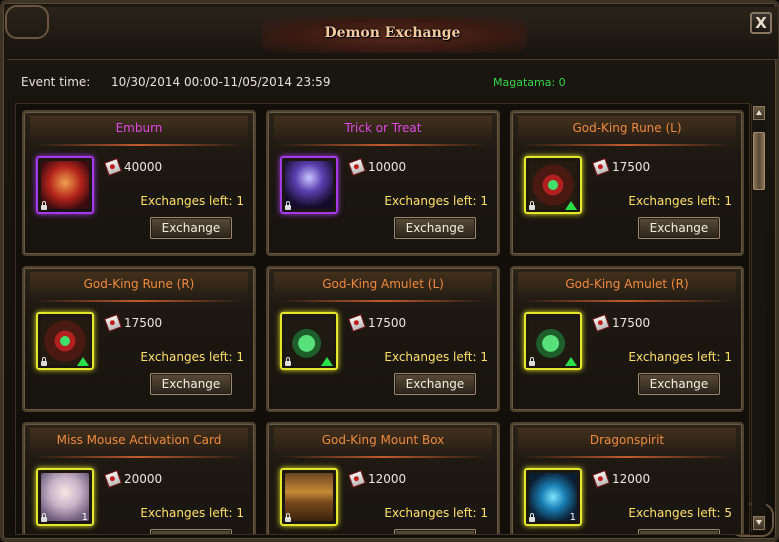  Describe the element at coordinates (529, 82) in the screenshot. I see `magatama-balance: Magatama: 0` at that location.